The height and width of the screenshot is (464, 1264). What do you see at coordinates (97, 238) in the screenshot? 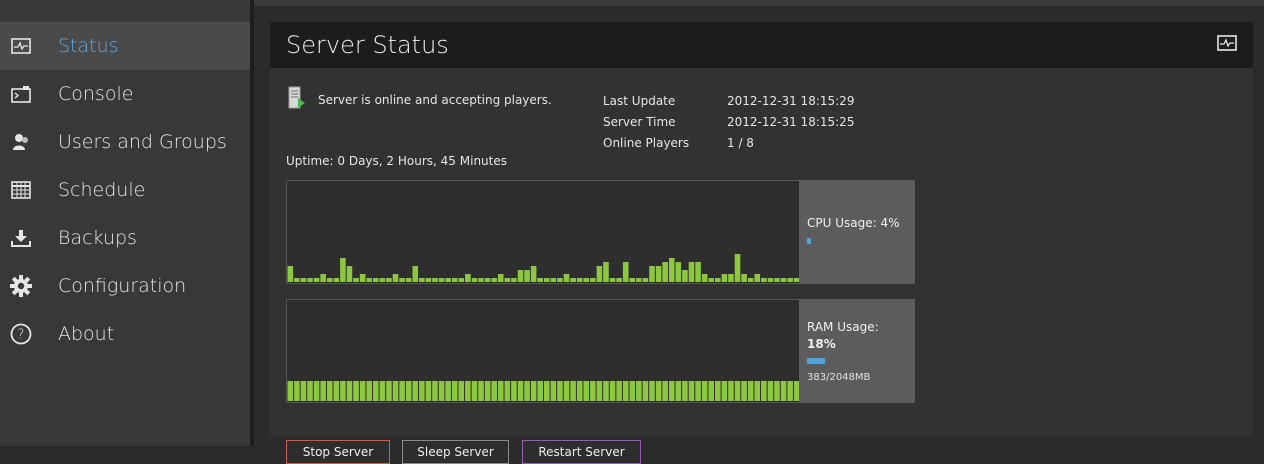
I see `sidebar-item-label: Backups` at bounding box center [97, 238].